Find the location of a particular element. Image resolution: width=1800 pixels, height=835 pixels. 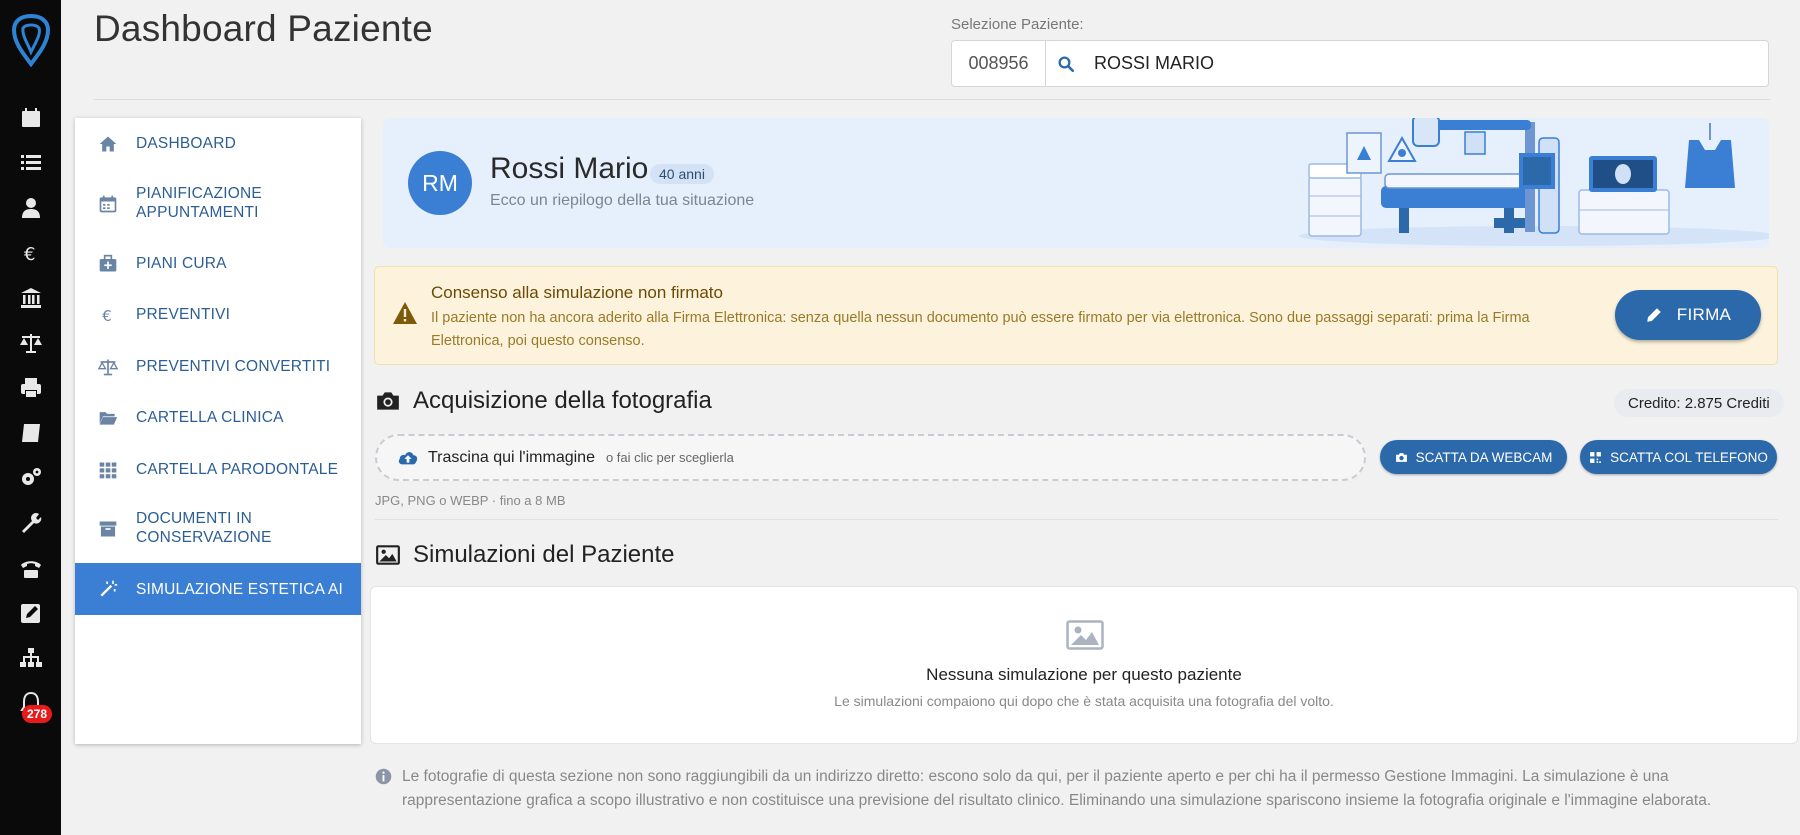

magic-wand-icon is located at coordinates (108, 589).